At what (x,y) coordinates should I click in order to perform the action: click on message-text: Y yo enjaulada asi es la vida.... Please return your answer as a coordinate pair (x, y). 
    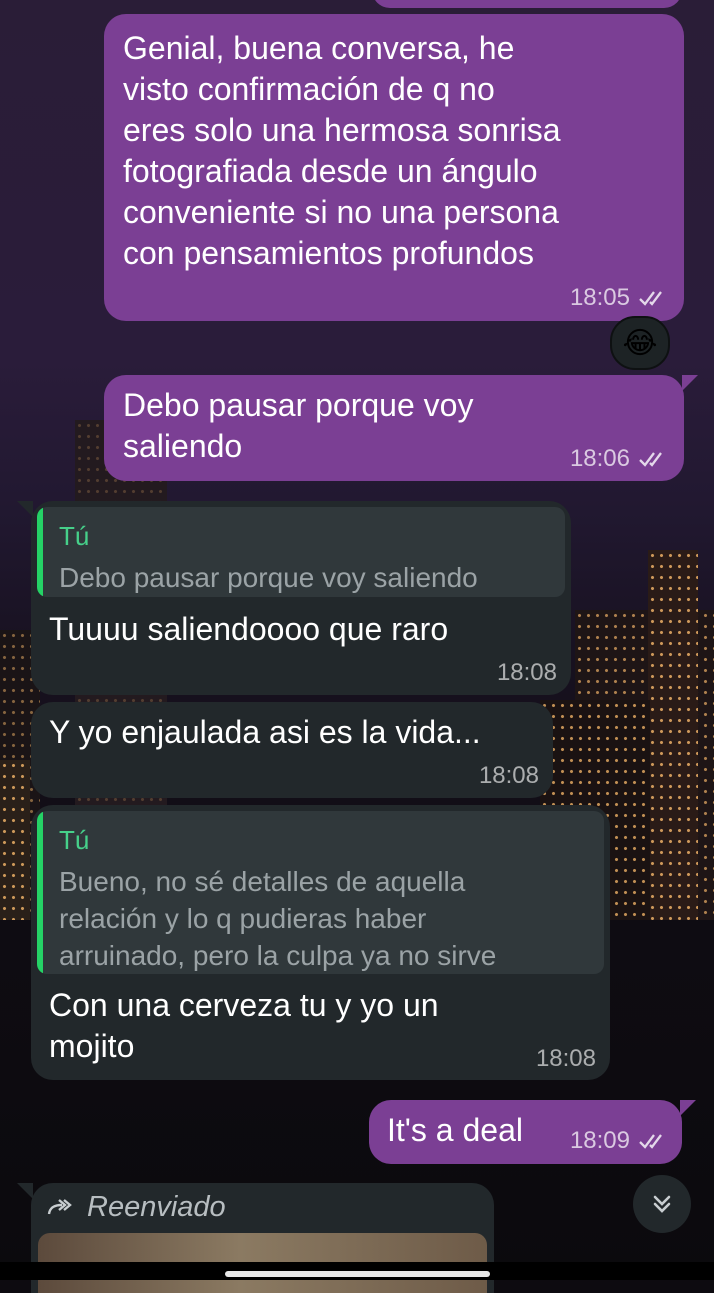
    Looking at the image, I should click on (265, 732).